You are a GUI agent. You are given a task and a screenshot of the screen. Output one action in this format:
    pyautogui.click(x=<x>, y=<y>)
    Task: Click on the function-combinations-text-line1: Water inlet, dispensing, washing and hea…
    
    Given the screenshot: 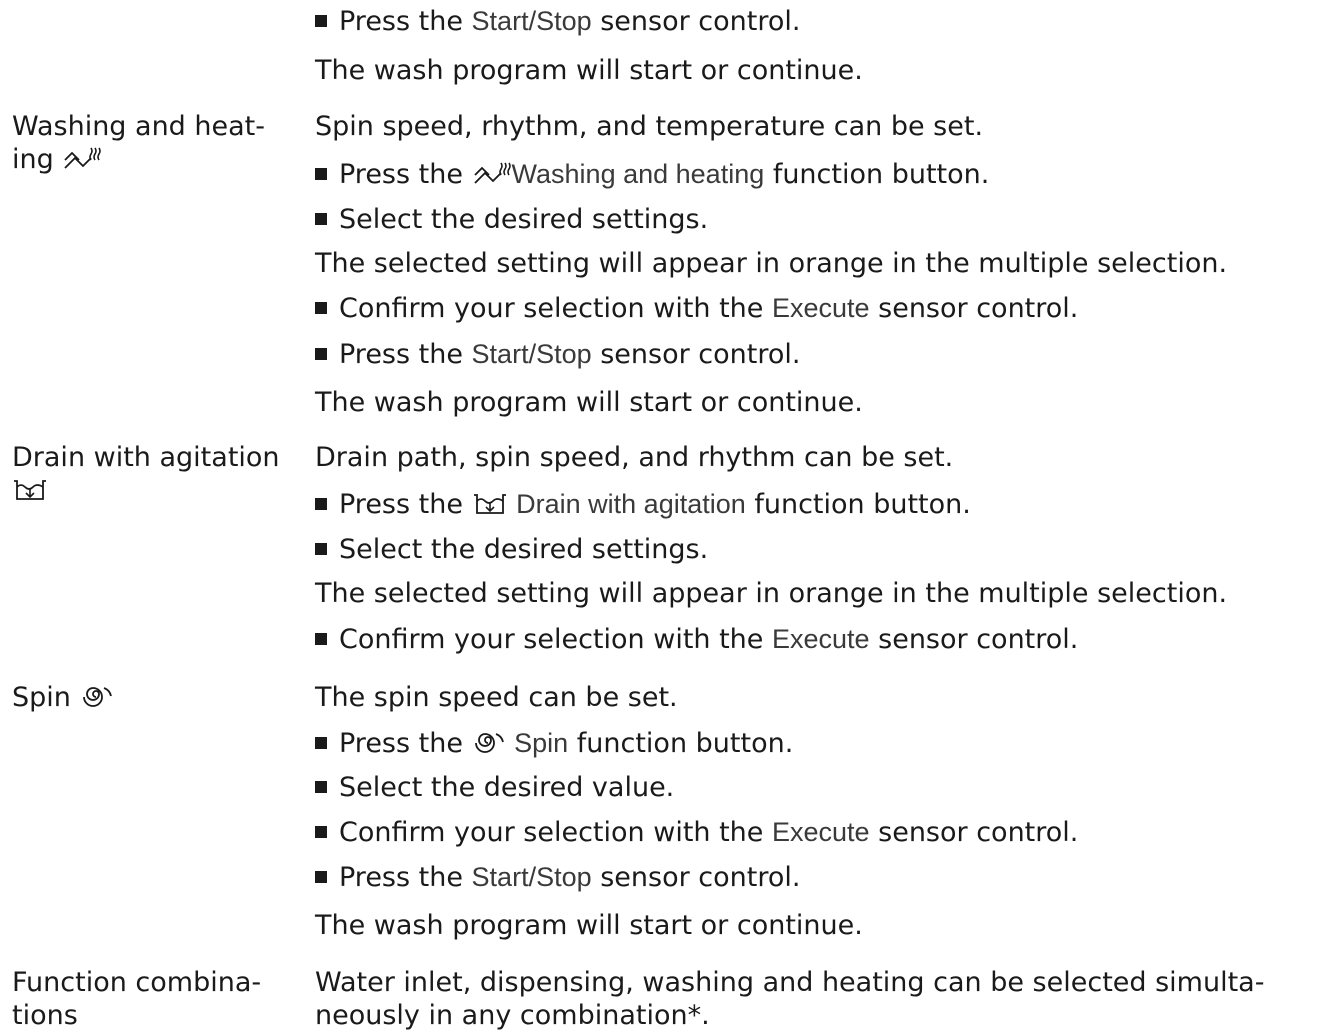 What is the action you would take?
    pyautogui.click(x=790, y=982)
    